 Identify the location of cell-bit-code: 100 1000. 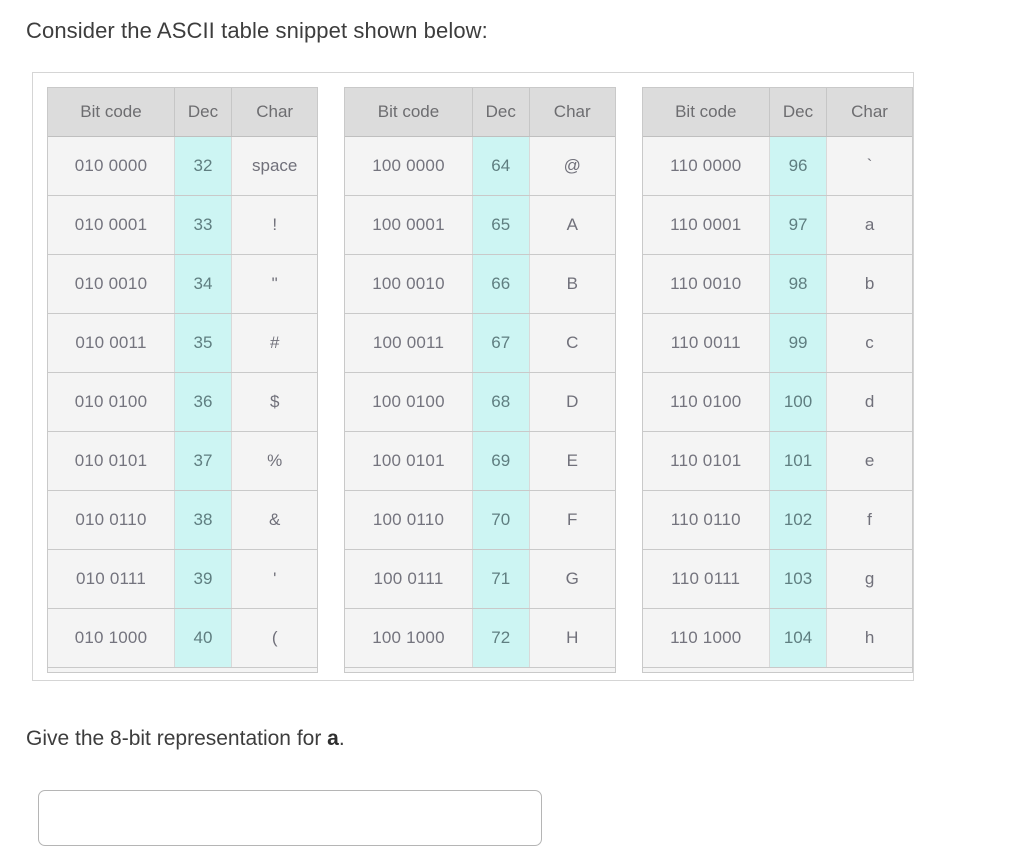
(409, 638).